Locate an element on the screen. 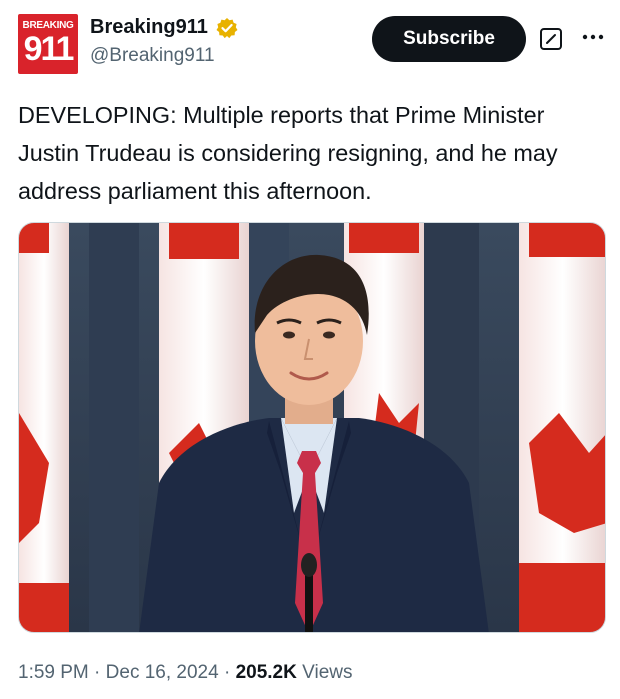 The image size is (620, 699). verified-badge-icon is located at coordinates (227, 28).